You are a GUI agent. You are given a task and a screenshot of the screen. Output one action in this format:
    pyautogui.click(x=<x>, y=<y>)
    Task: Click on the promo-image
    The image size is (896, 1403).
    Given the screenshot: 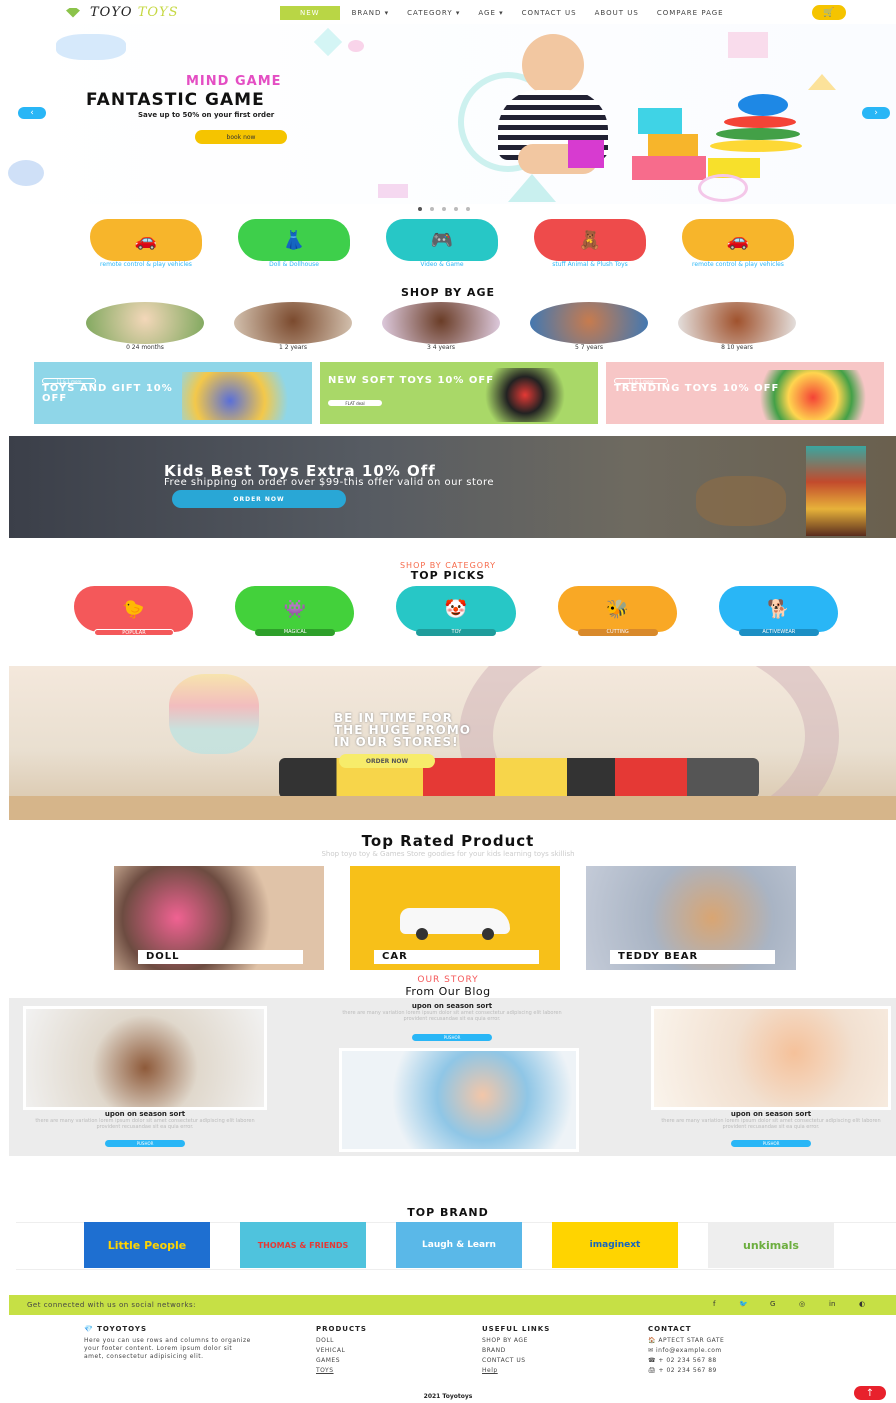 What is the action you would take?
    pyautogui.click(x=813, y=395)
    